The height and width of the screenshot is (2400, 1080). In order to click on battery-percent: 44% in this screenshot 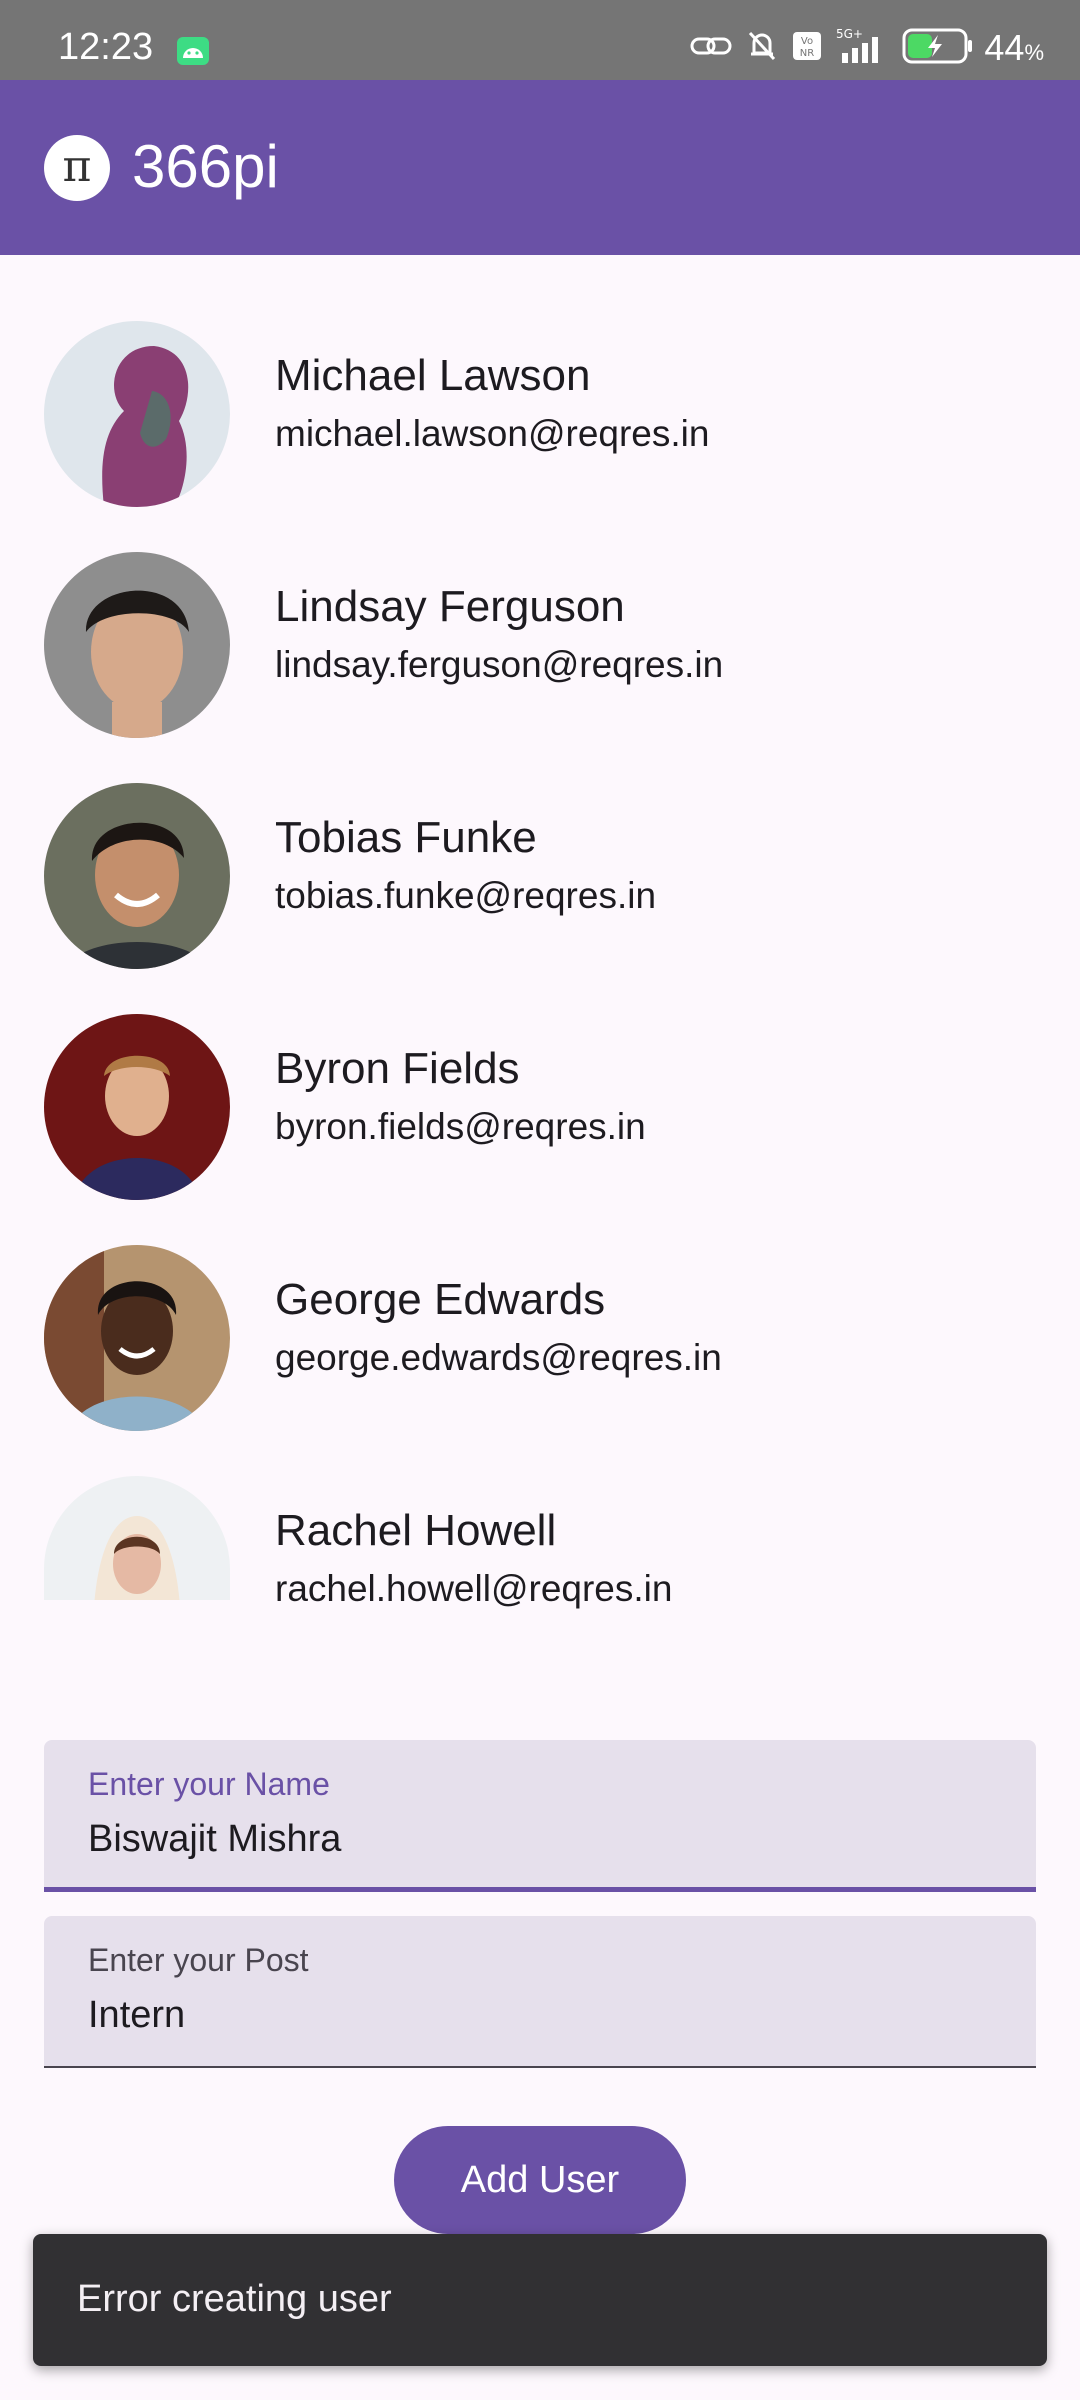, I will do `click(1014, 47)`.